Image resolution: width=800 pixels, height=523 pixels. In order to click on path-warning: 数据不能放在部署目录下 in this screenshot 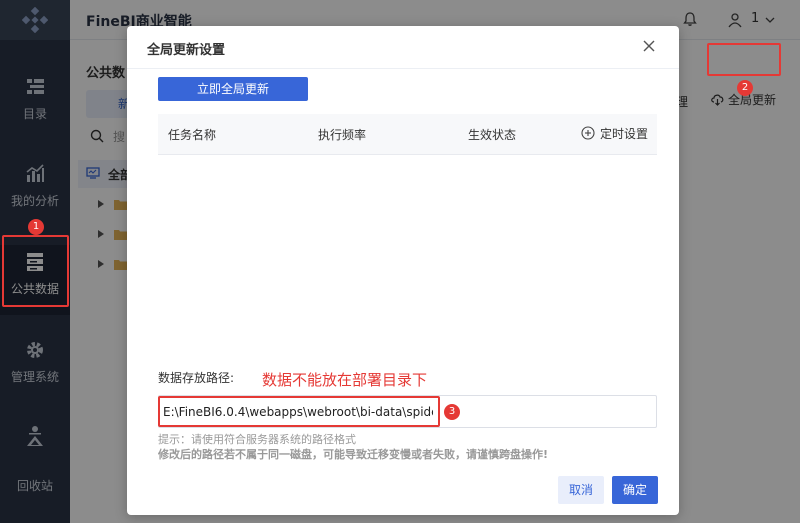, I will do `click(345, 380)`.